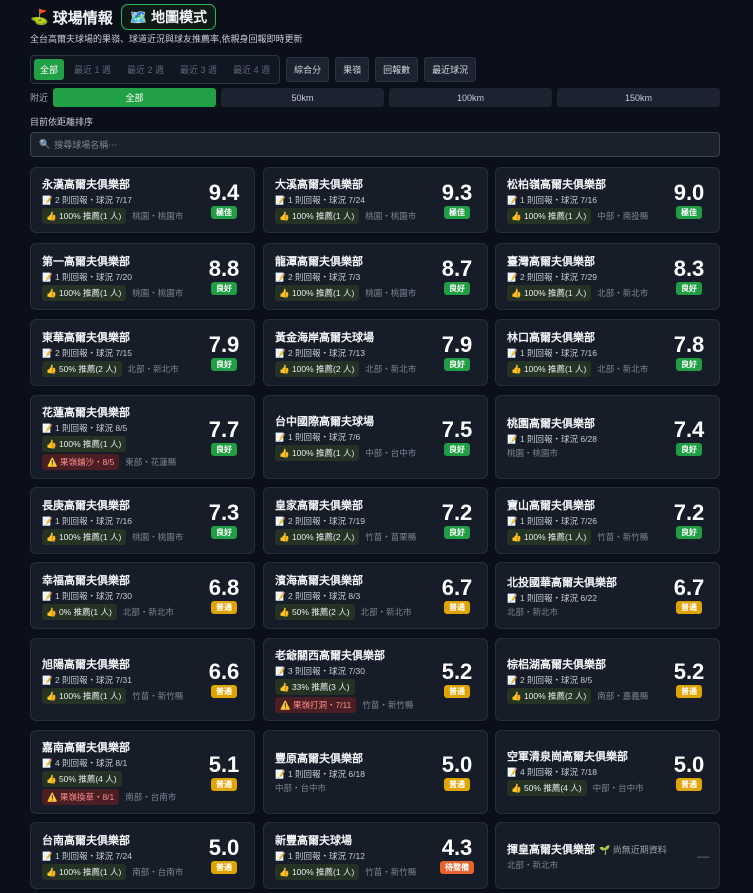  What do you see at coordinates (355, 686) in the screenshot?
I see `course-recommend-line: 👍 33% 推薦(3 人)` at bounding box center [355, 686].